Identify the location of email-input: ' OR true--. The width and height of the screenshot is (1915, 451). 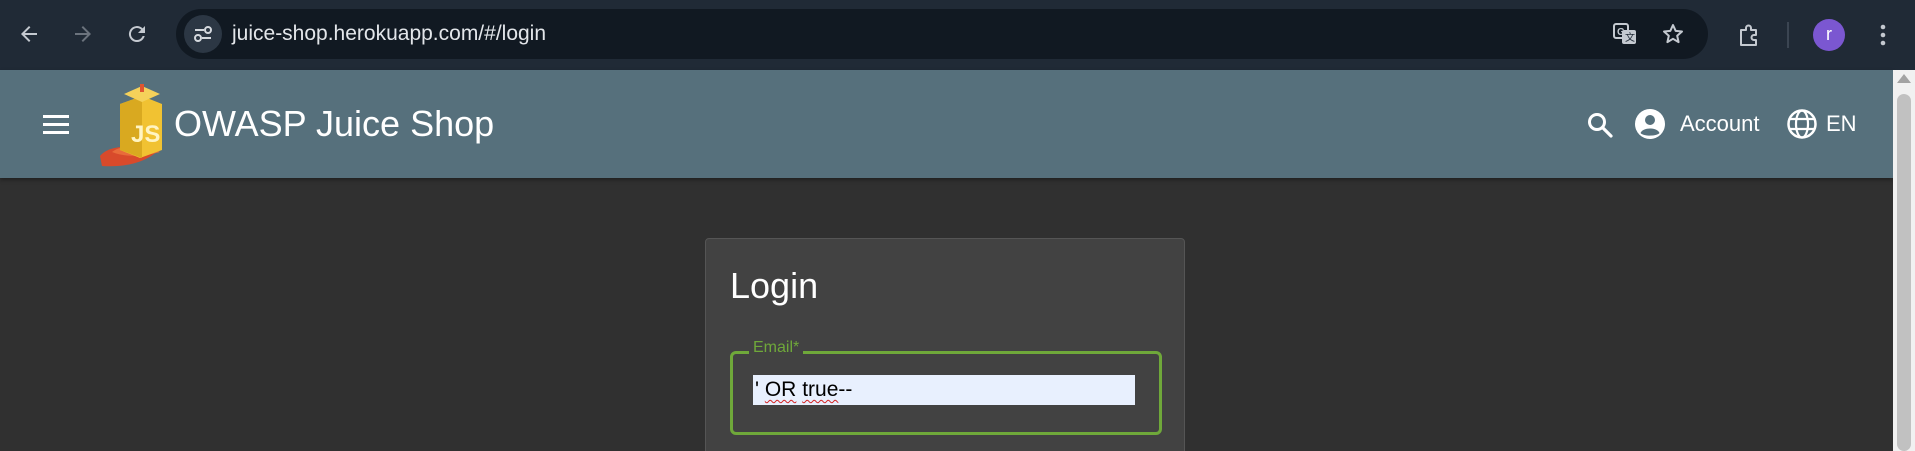
(944, 390).